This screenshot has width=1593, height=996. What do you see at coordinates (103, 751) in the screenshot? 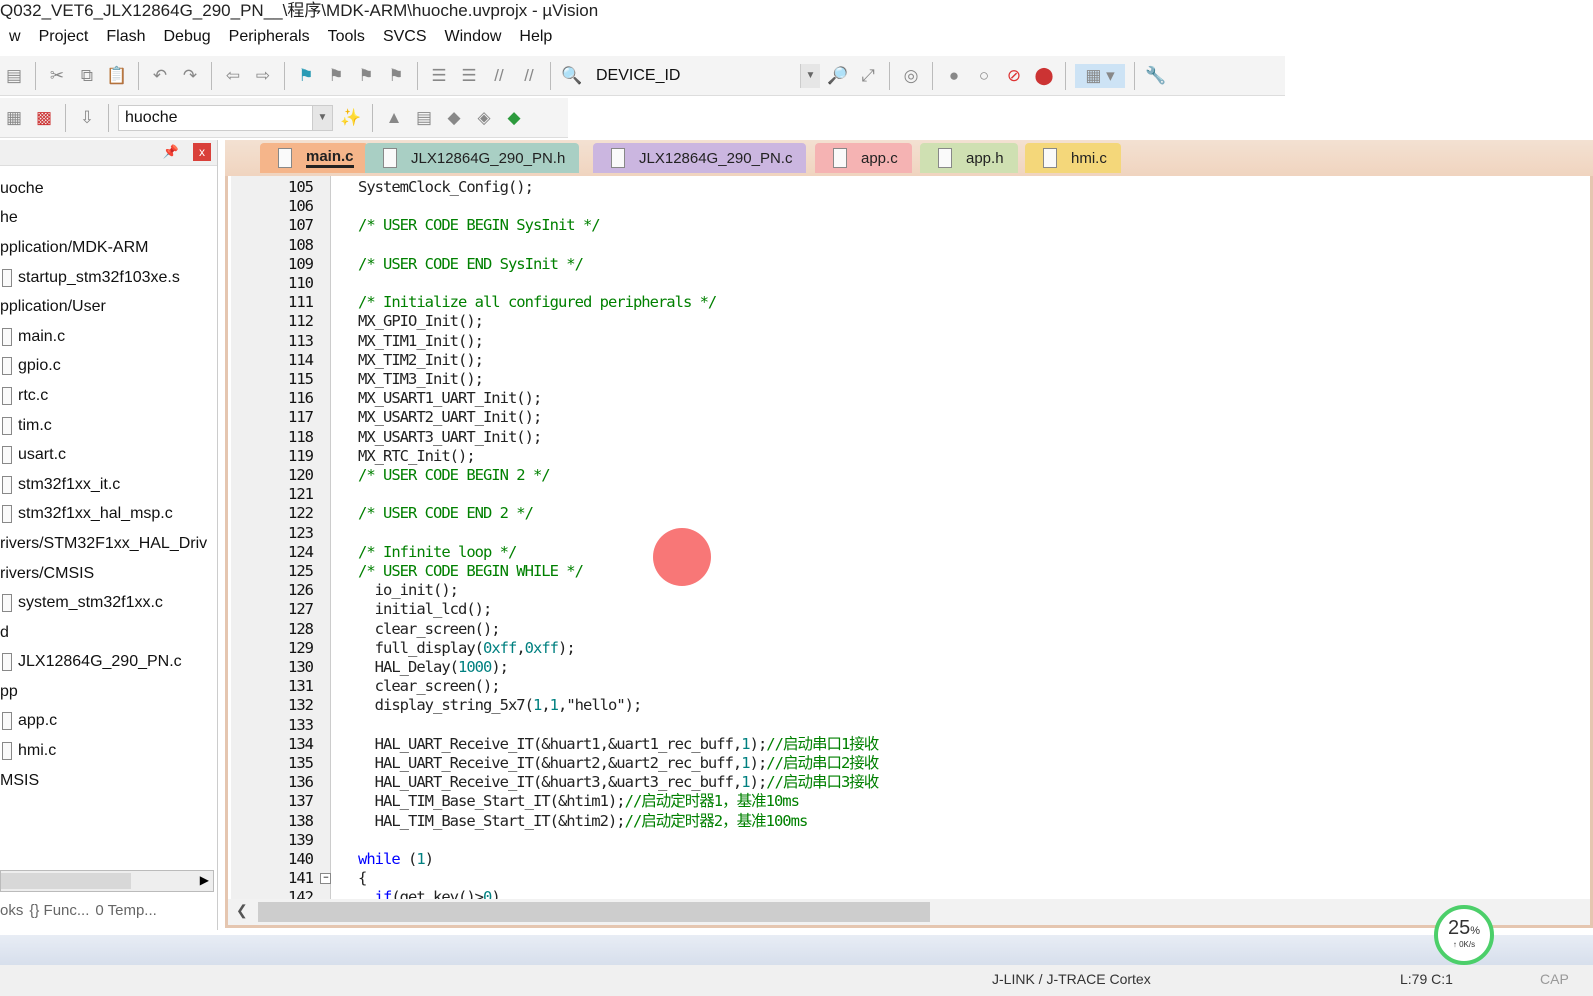
I see `tree-item: hmi.c` at bounding box center [103, 751].